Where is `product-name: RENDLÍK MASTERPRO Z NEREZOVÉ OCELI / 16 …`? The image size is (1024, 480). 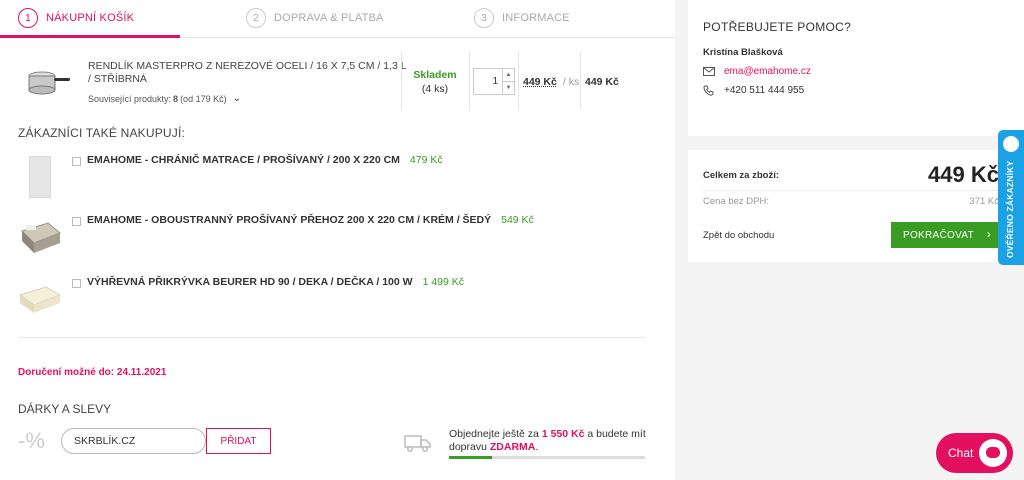
product-name: RENDLÍK MASTERPRO Z NEREZOVÉ OCELI / 16 … is located at coordinates (248, 73).